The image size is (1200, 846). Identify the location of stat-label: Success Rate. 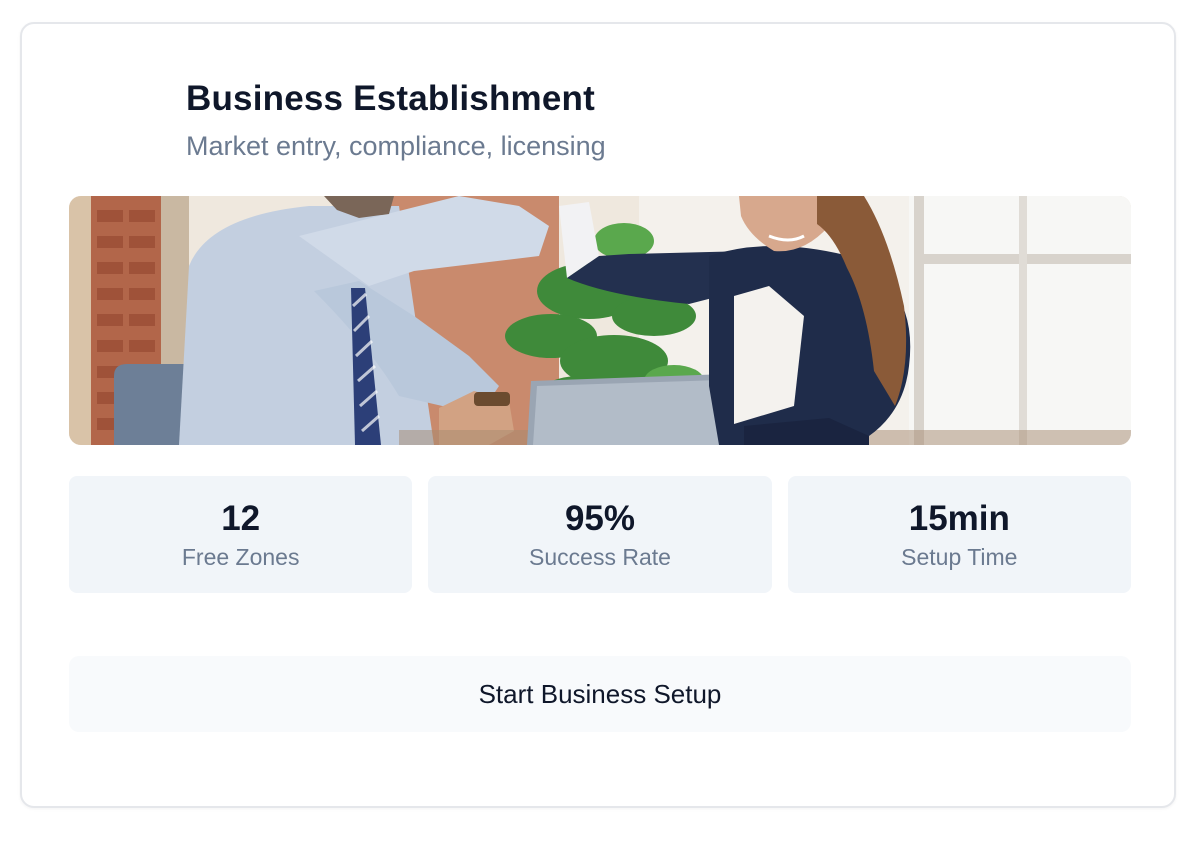
(600, 556).